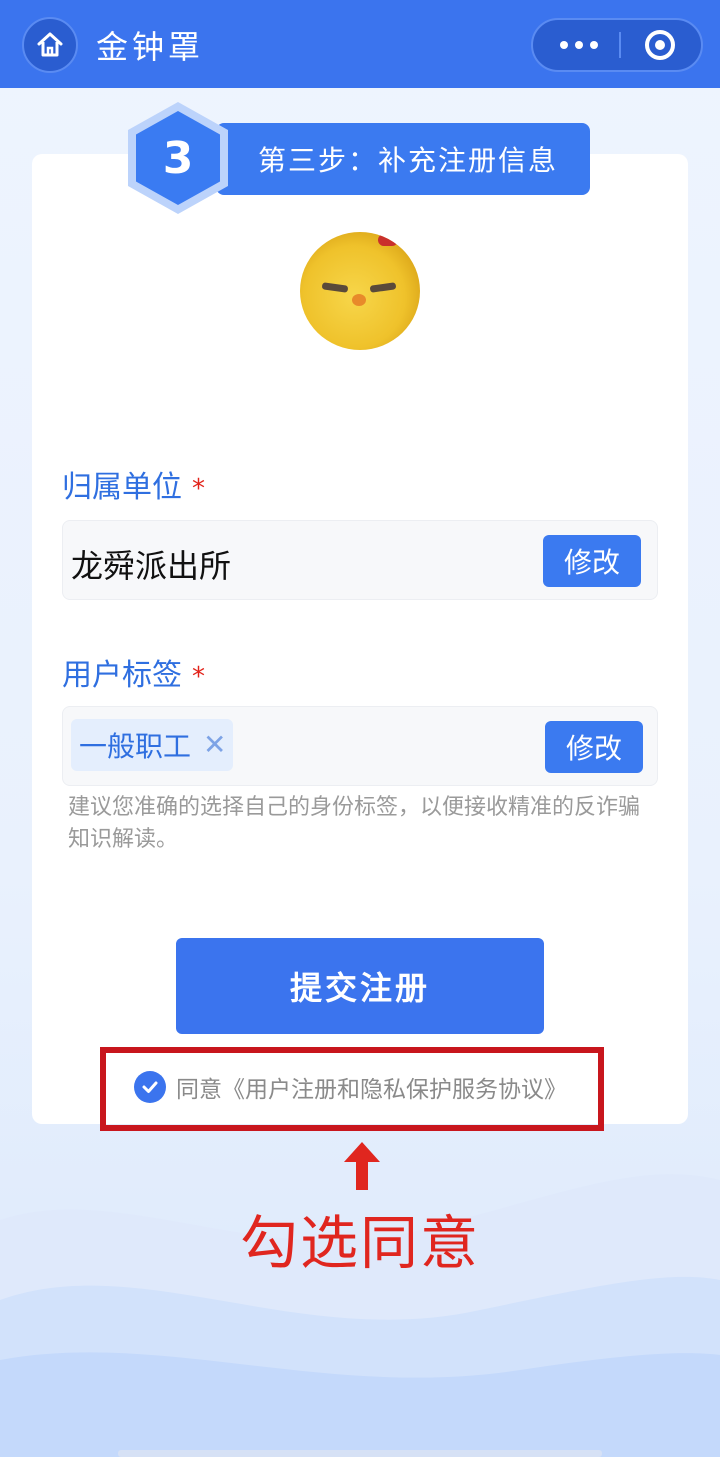 Image resolution: width=720 pixels, height=1457 pixels. I want to click on remove-tag-icon: ✕, so click(214, 745).